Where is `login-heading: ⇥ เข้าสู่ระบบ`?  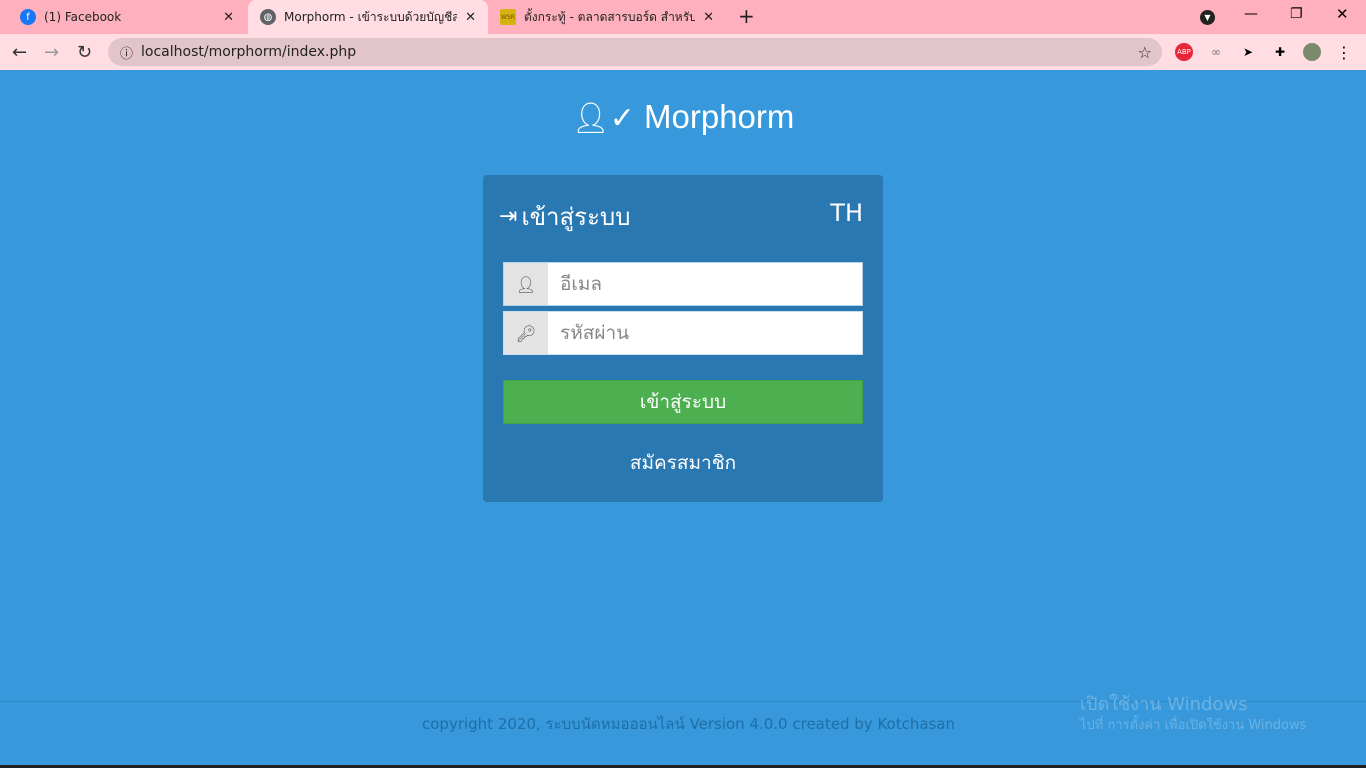
login-heading: ⇥ เข้าสู่ระบบ is located at coordinates (564, 216).